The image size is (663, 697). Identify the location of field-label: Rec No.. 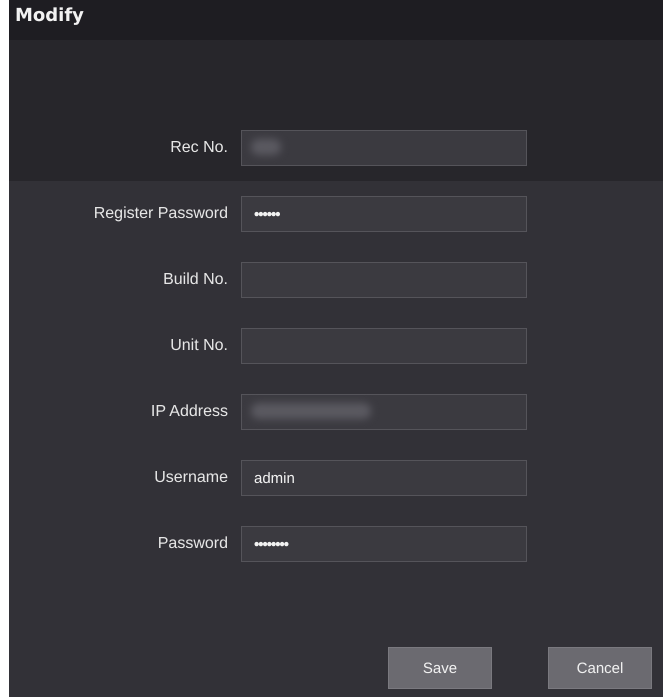
(198, 148).